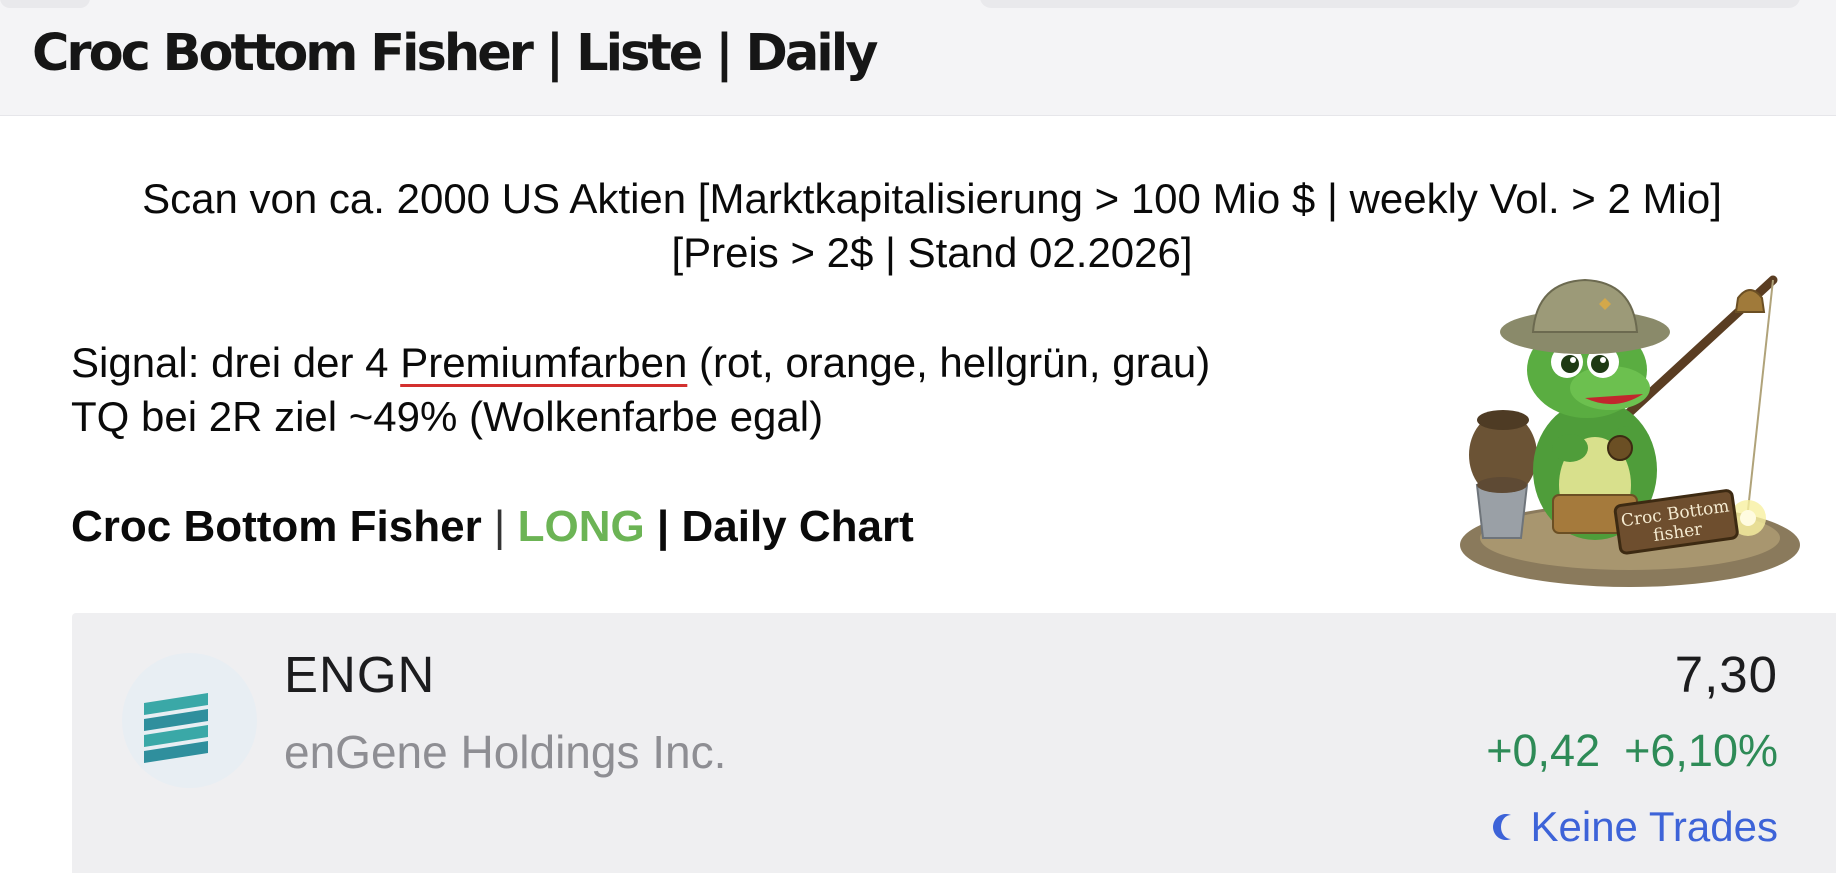 This screenshot has width=1836, height=873. What do you see at coordinates (1630, 431) in the screenshot?
I see `croc-fisher-mascot-image: Croc Bottom fisher` at bounding box center [1630, 431].